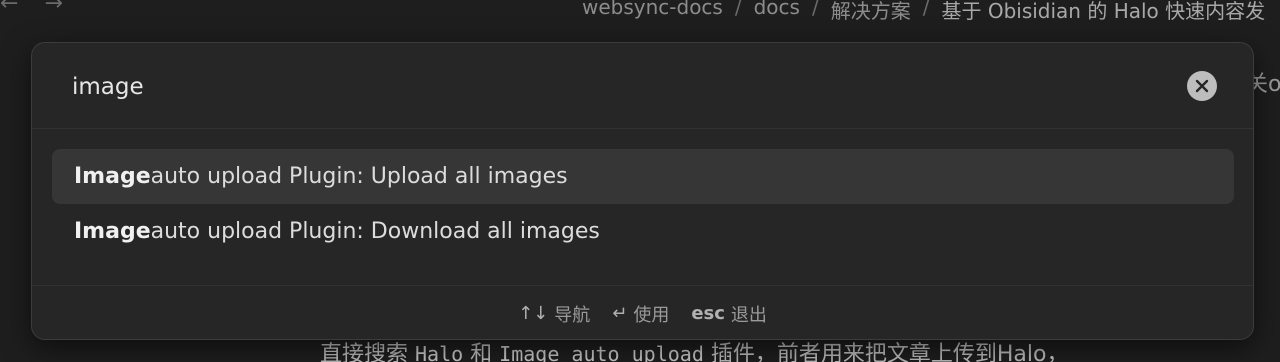 The image size is (1280, 362). I want to click on updown-arrows-icon: ↑↓, so click(533, 313).